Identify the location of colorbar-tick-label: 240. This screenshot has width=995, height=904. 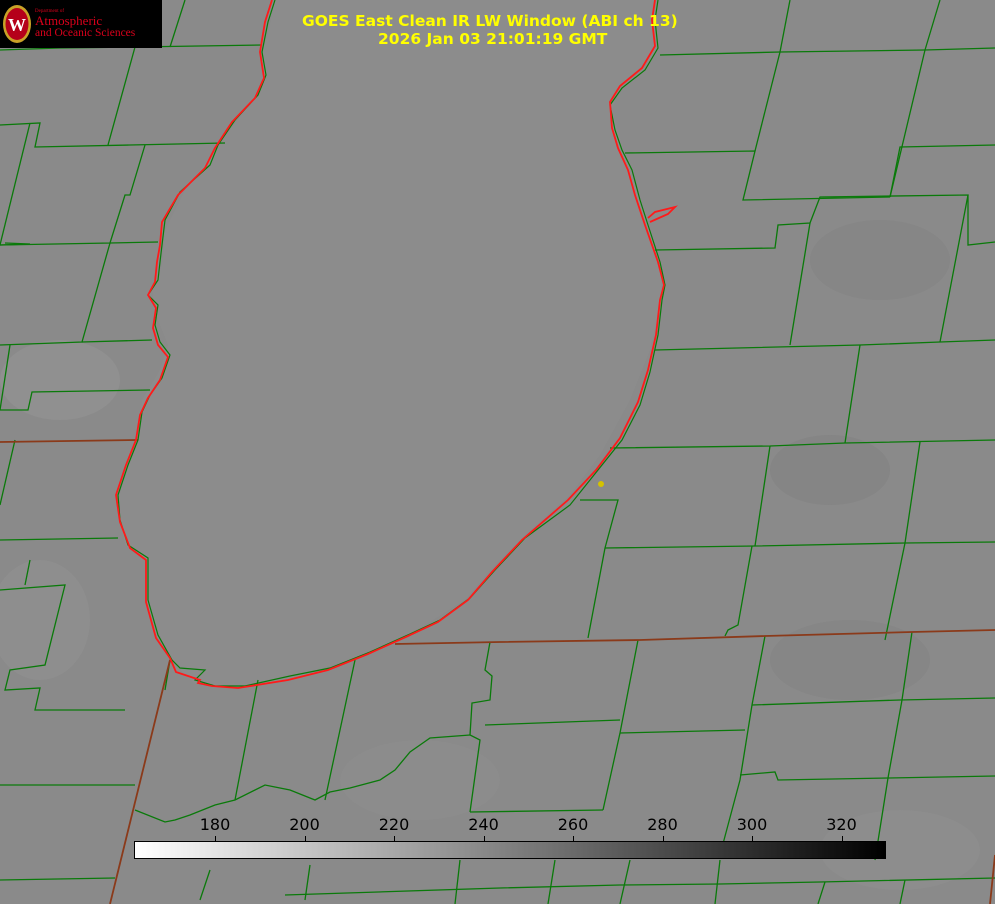
(483, 824).